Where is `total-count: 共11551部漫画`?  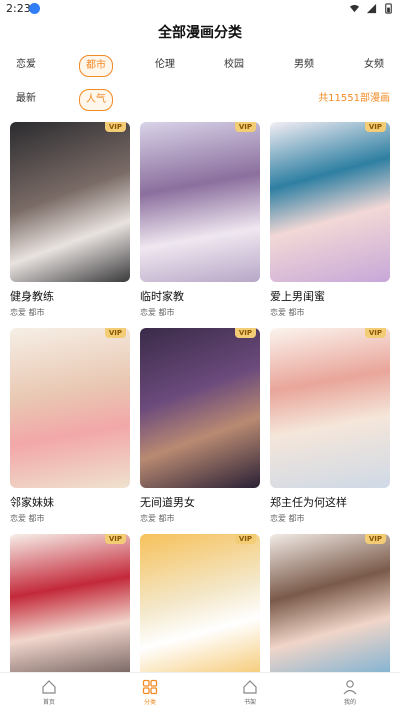 total-count: 共11551部漫画 is located at coordinates (354, 98).